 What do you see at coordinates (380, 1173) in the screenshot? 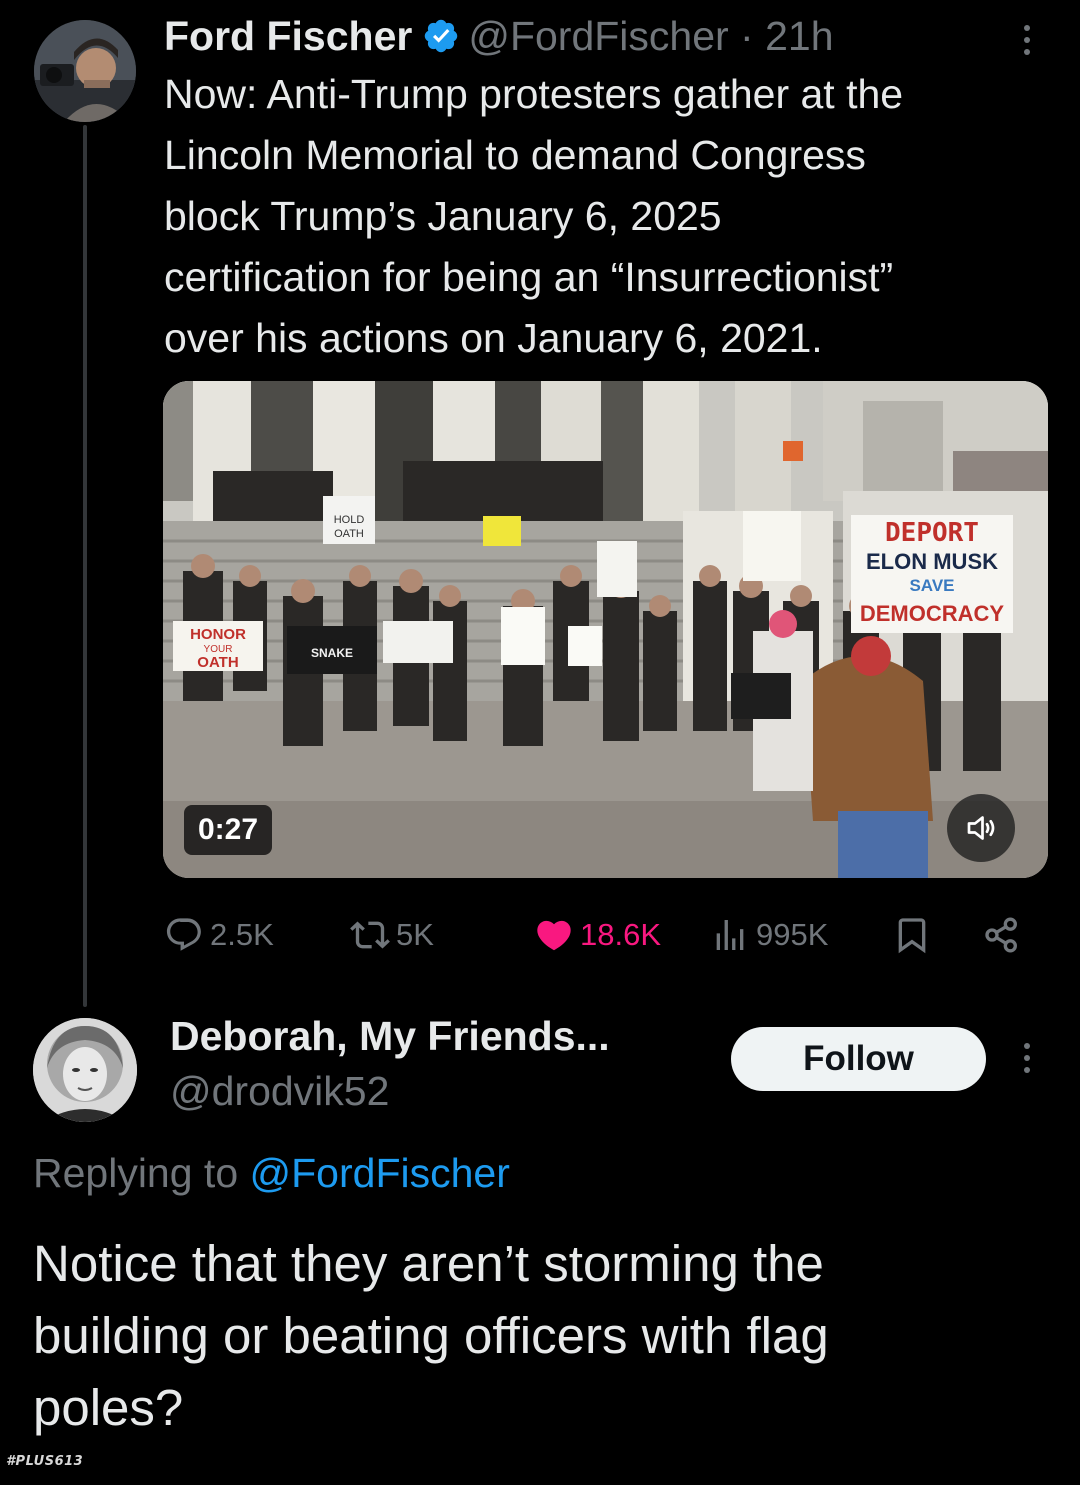
I see `replying-to-mention-link: @FordFischer` at bounding box center [380, 1173].